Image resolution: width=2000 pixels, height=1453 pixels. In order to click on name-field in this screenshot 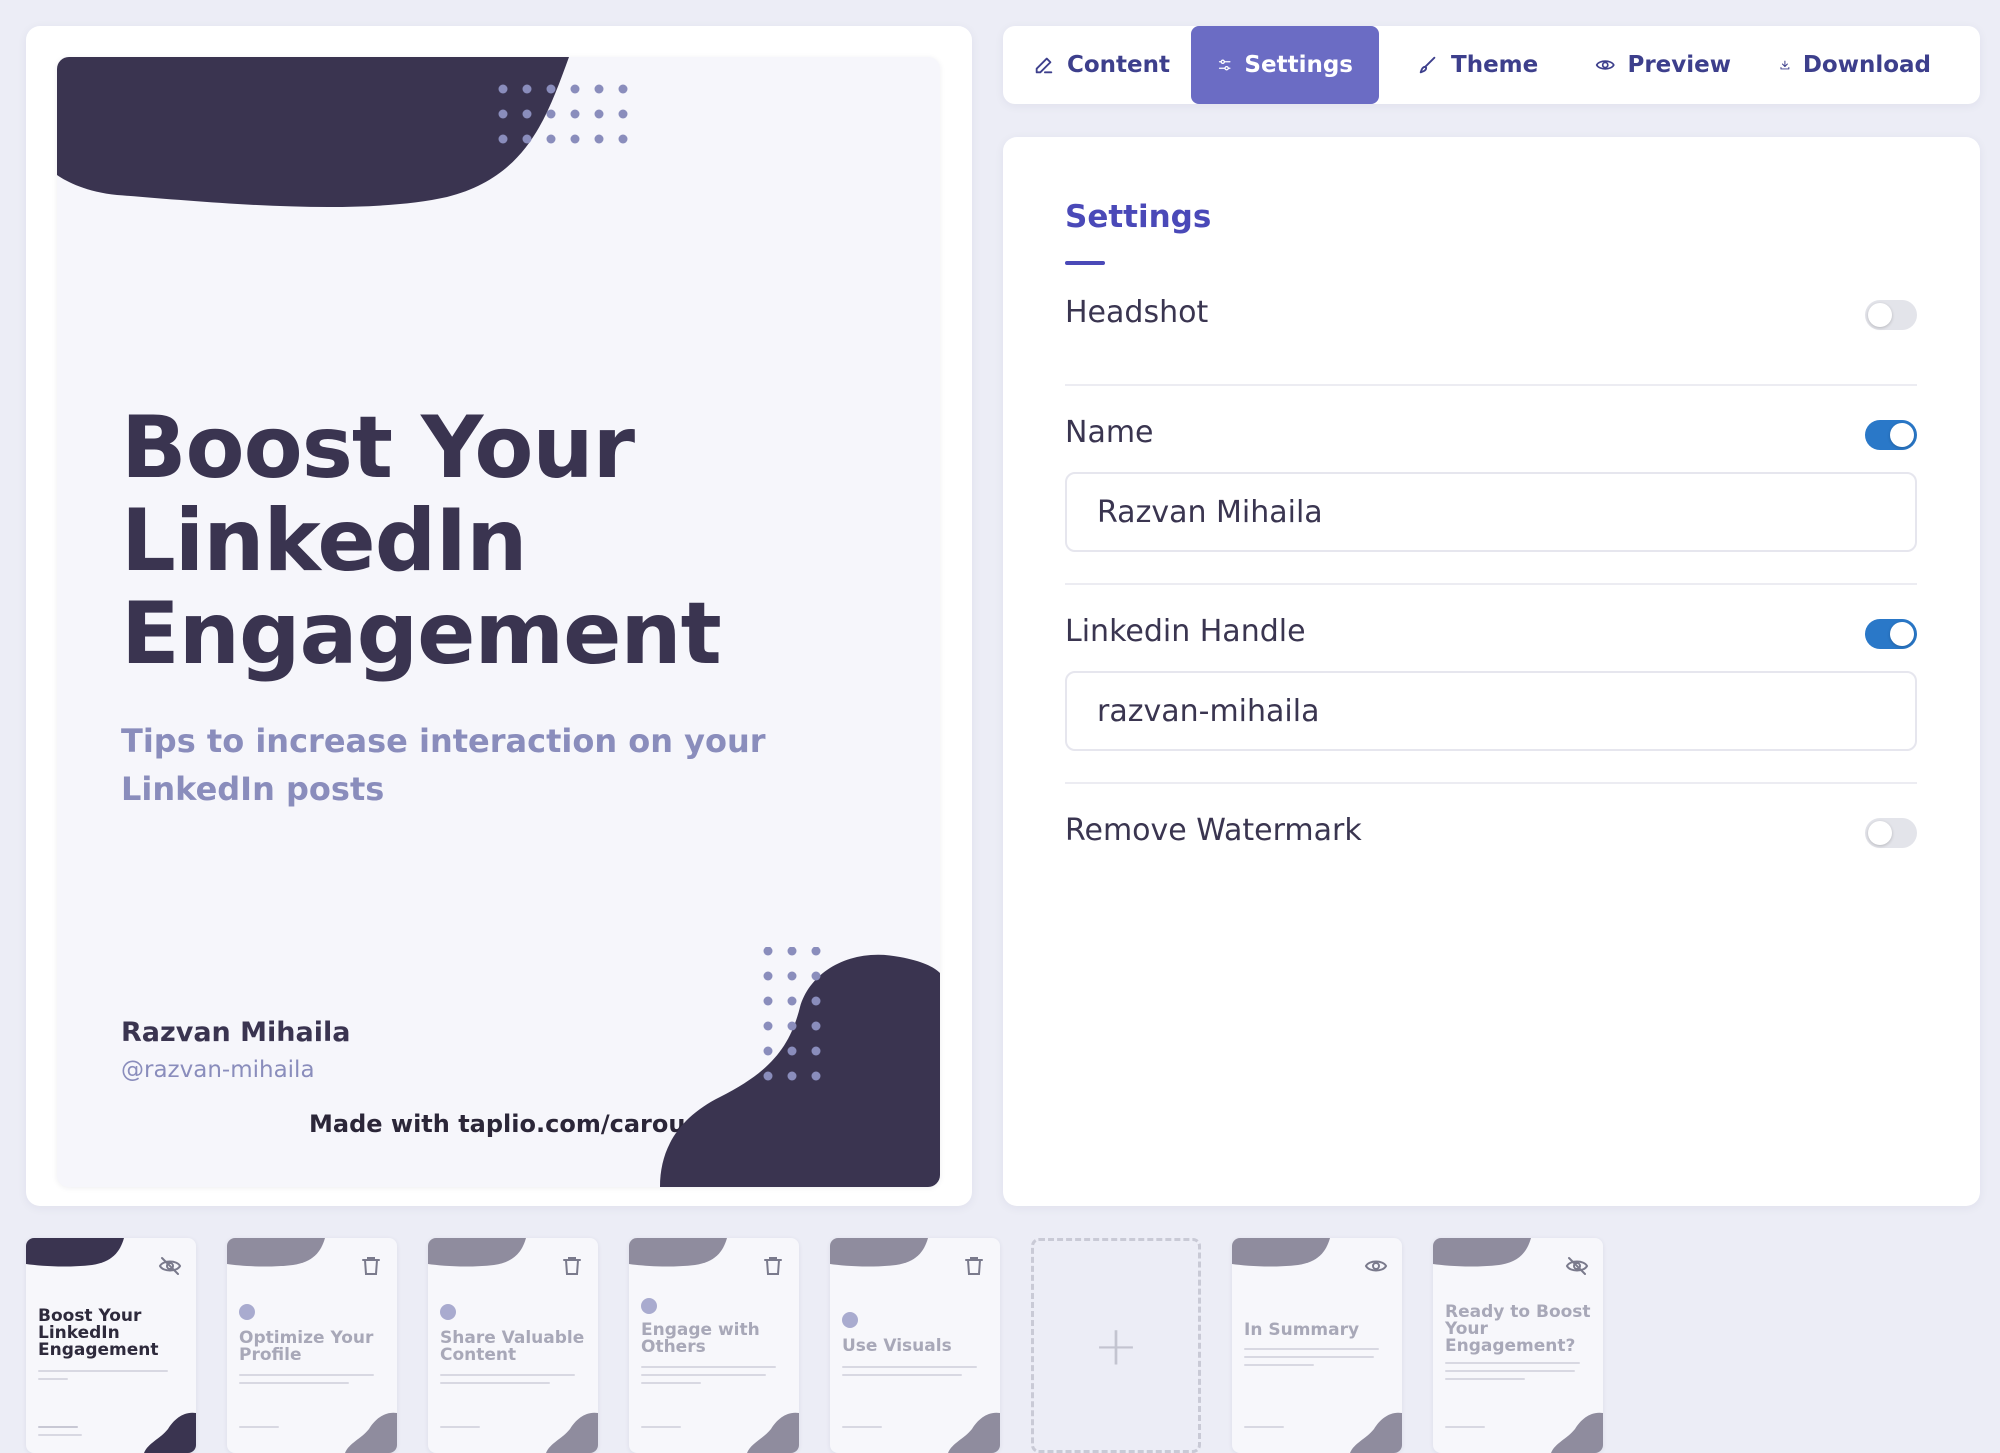, I will do `click(1491, 512)`.